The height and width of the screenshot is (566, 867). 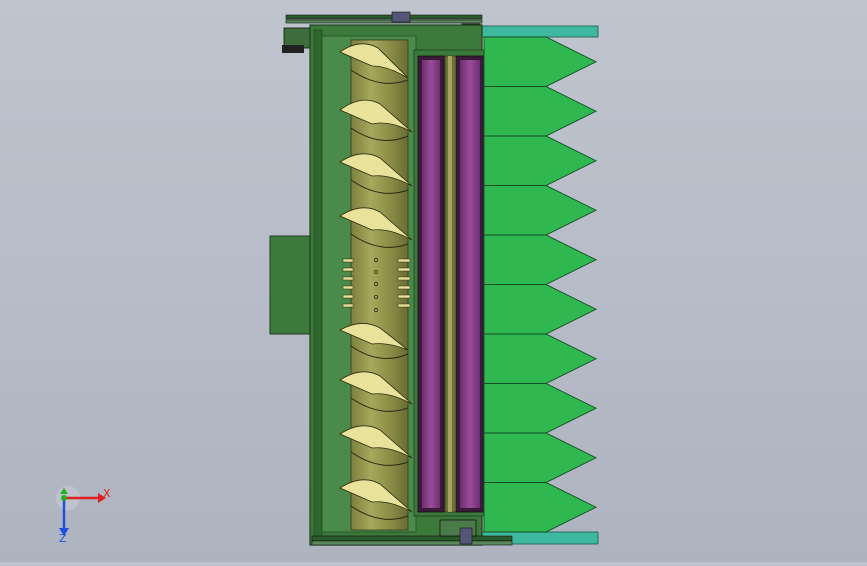 What do you see at coordinates (540, 31) in the screenshot?
I see `top-rail` at bounding box center [540, 31].